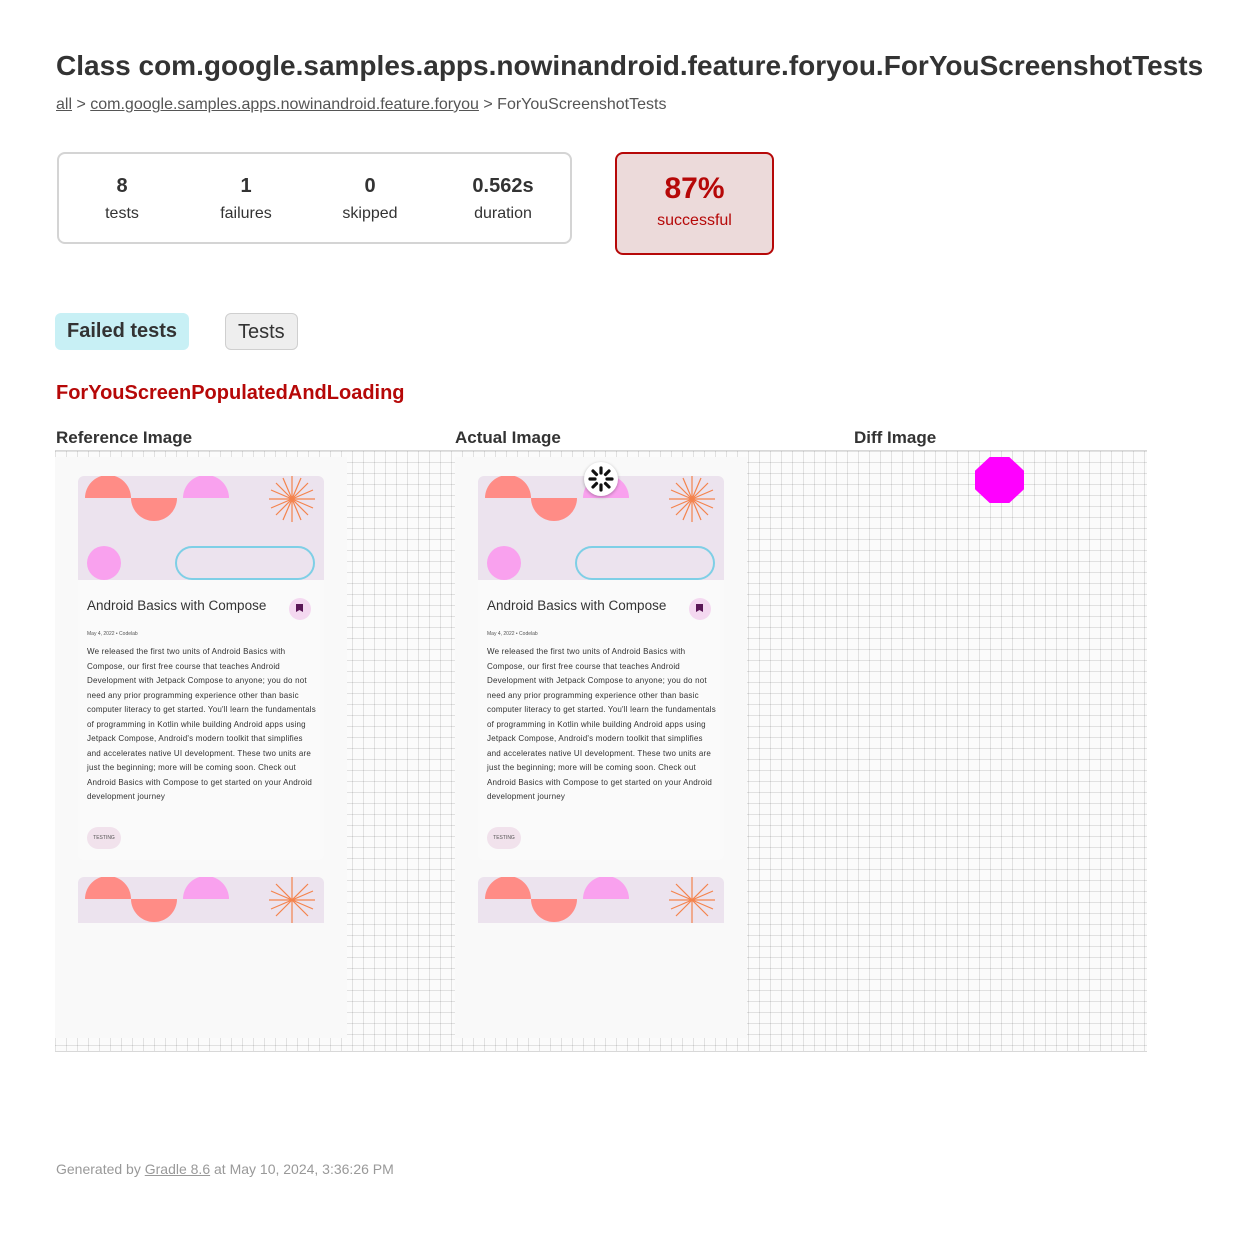  What do you see at coordinates (122, 213) in the screenshot?
I see `tests-label: tests` at bounding box center [122, 213].